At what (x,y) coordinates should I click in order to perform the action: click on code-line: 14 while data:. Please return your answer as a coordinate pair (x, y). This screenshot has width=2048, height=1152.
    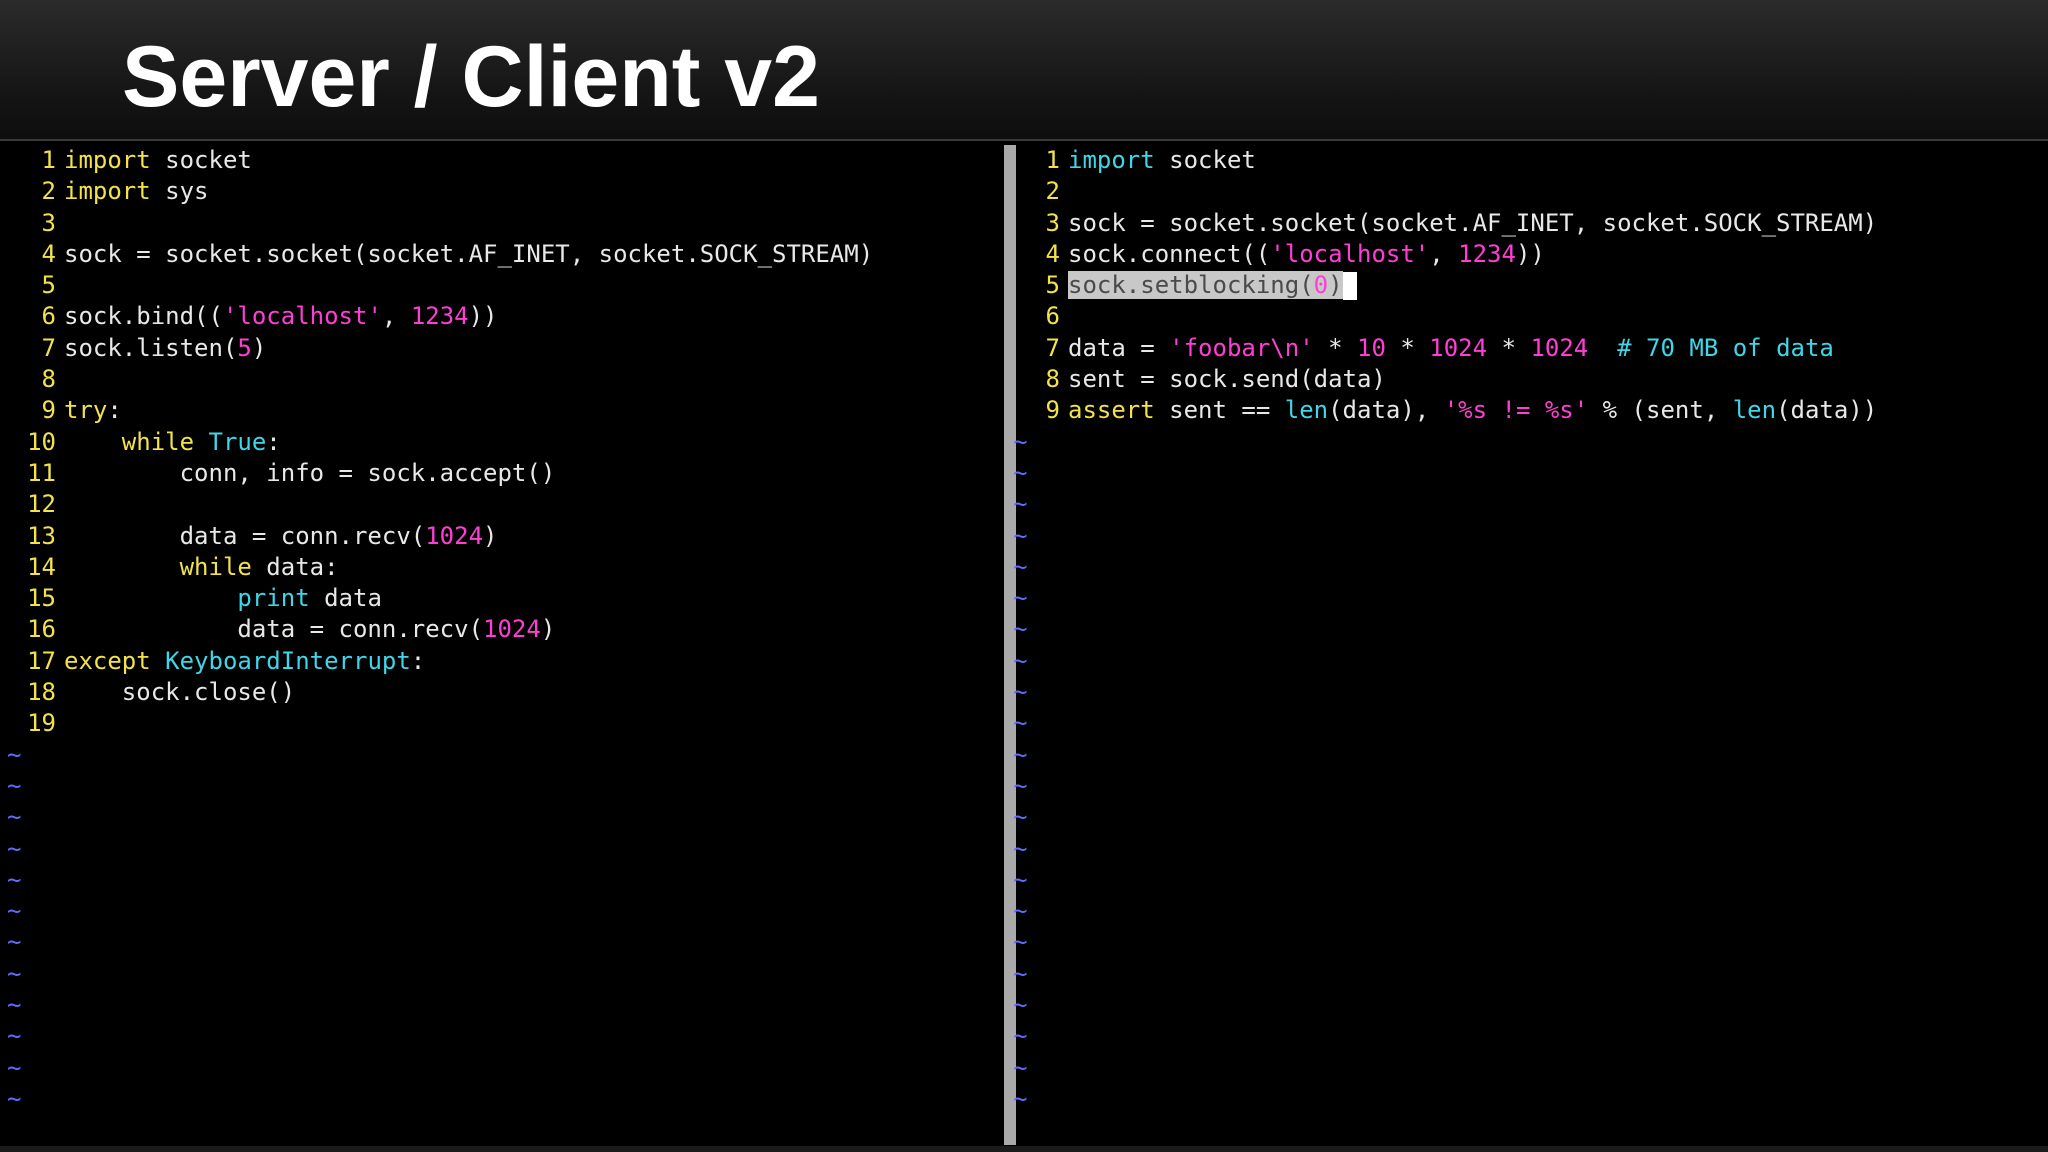
    Looking at the image, I should click on (500, 567).